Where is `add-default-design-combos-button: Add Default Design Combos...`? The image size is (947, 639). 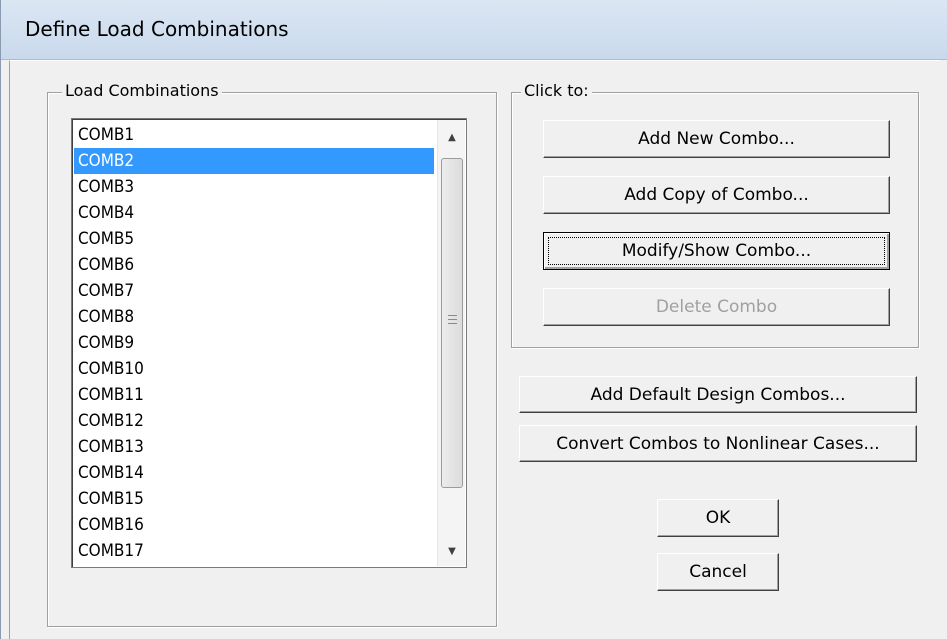
add-default-design-combos-button: Add Default Design Combos... is located at coordinates (718, 394).